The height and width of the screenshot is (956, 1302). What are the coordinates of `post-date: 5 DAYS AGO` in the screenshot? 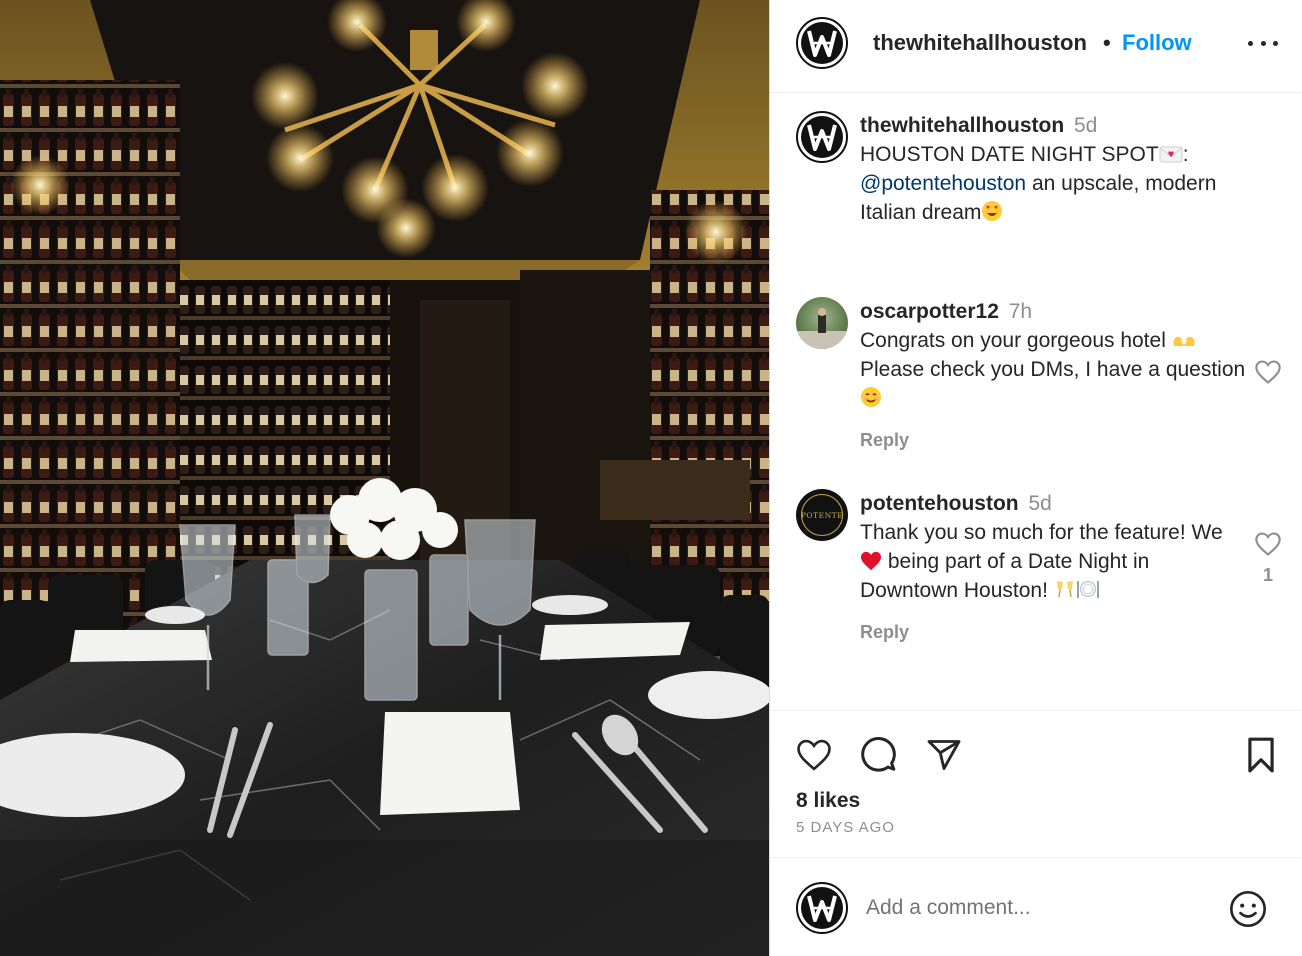 It's located at (845, 827).